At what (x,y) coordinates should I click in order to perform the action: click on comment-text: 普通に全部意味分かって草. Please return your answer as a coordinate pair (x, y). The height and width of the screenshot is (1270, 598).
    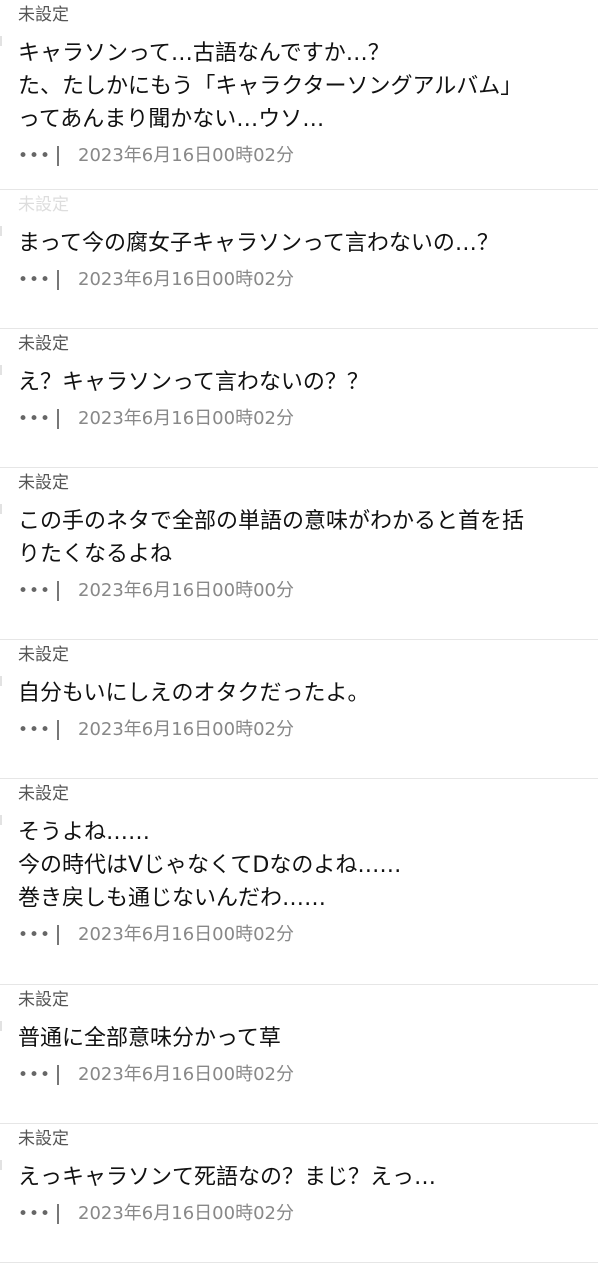
    Looking at the image, I should click on (149, 1038).